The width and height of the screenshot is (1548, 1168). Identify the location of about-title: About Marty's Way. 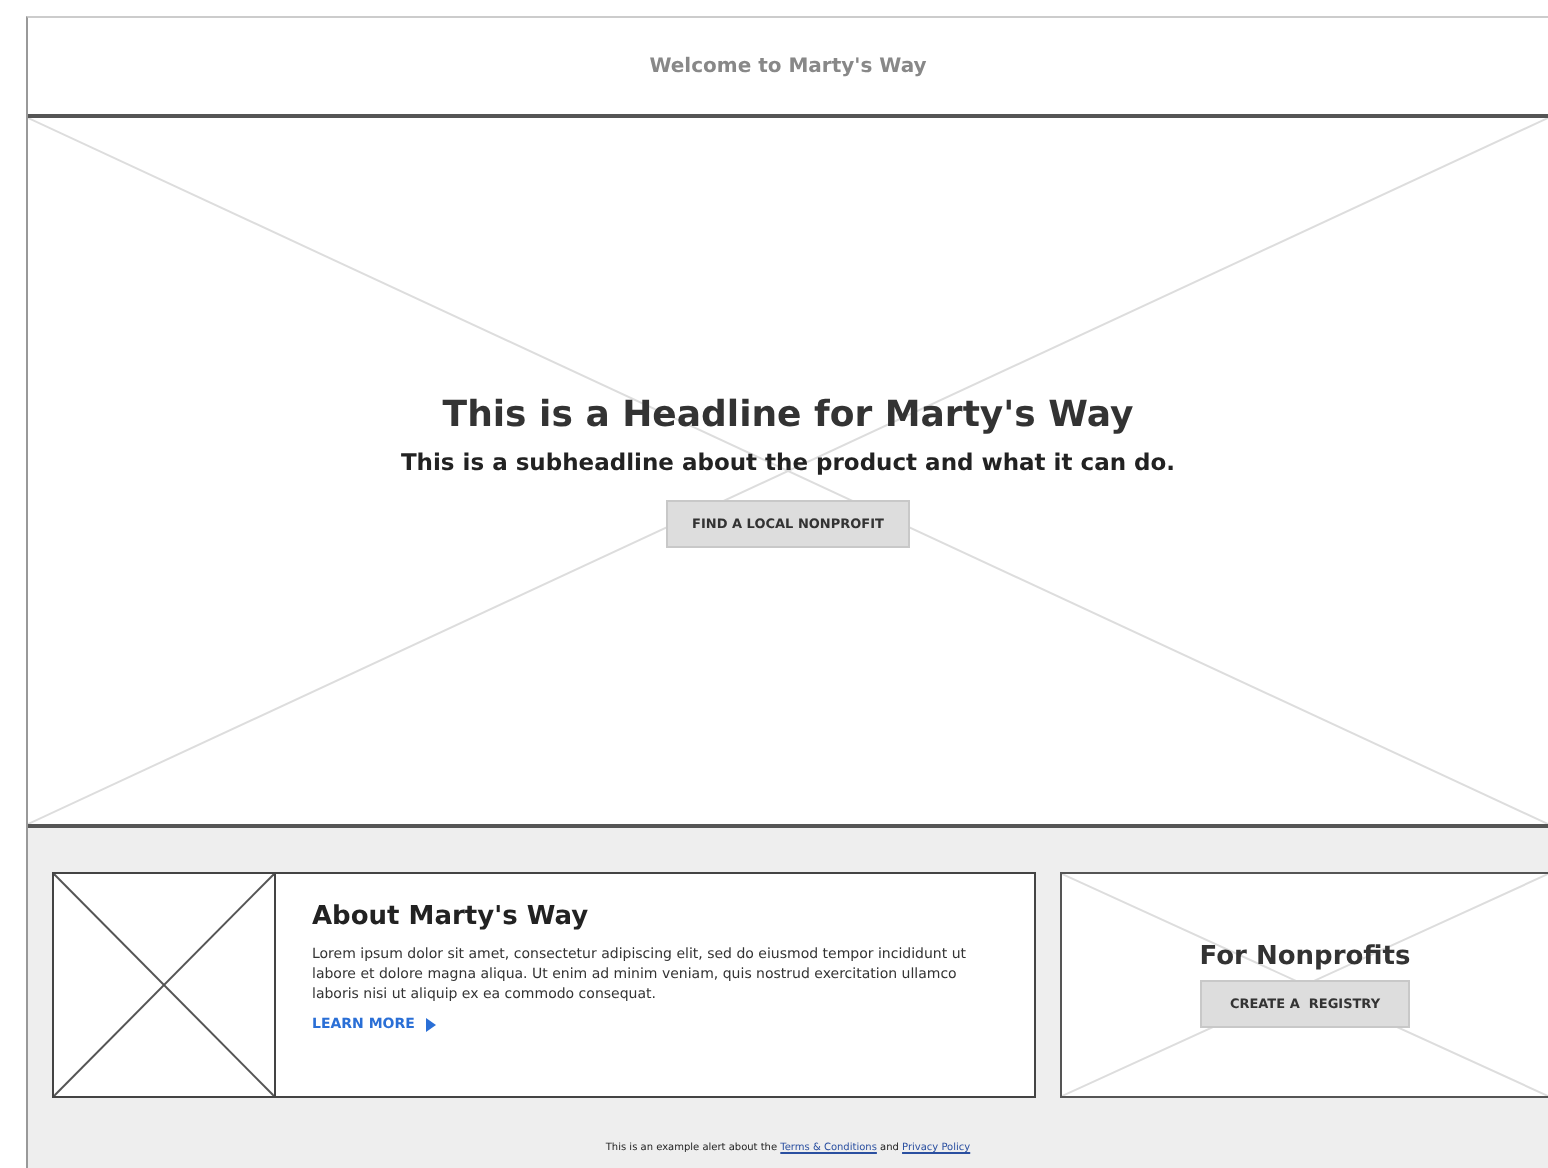
(451, 917).